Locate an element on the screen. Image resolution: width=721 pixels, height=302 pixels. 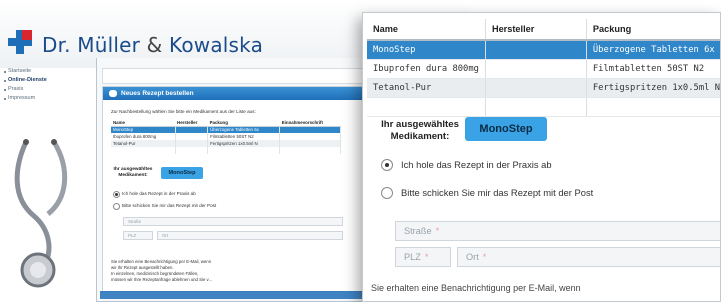
panel-title: Neues Rezept bestellen is located at coordinates (157, 93).